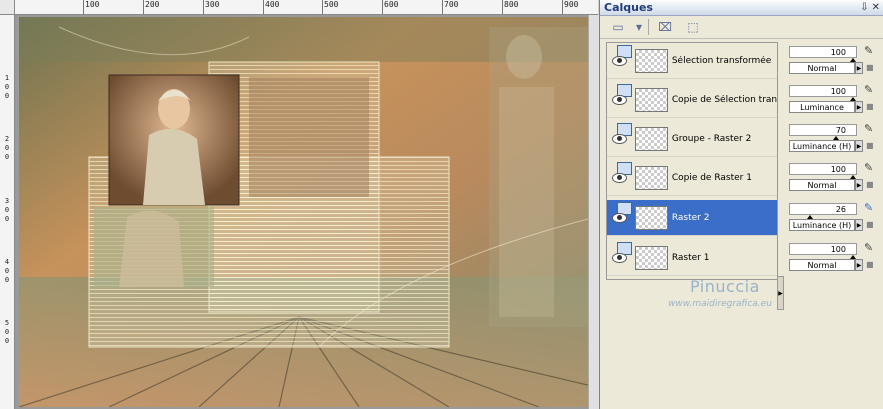 The height and width of the screenshot is (409, 883). I want to click on ruler-label-v: 300, so click(7, 210).